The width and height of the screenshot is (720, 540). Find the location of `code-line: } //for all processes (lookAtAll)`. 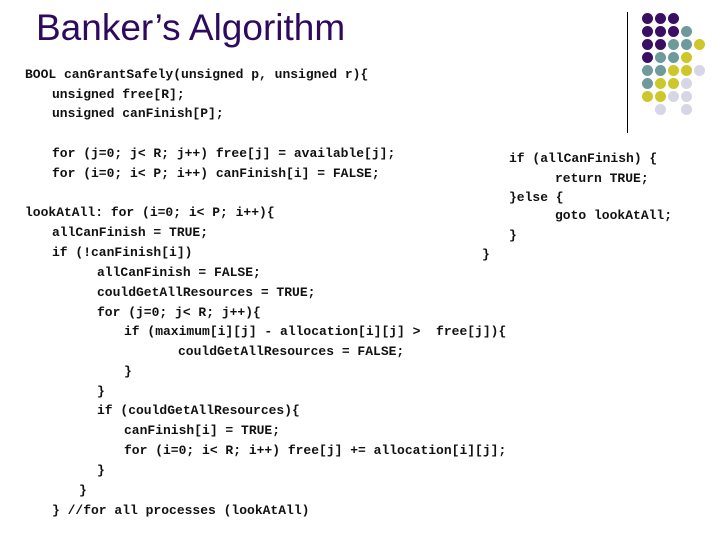

code-line: } //for all processes (lookAtAll) is located at coordinates (181, 510).